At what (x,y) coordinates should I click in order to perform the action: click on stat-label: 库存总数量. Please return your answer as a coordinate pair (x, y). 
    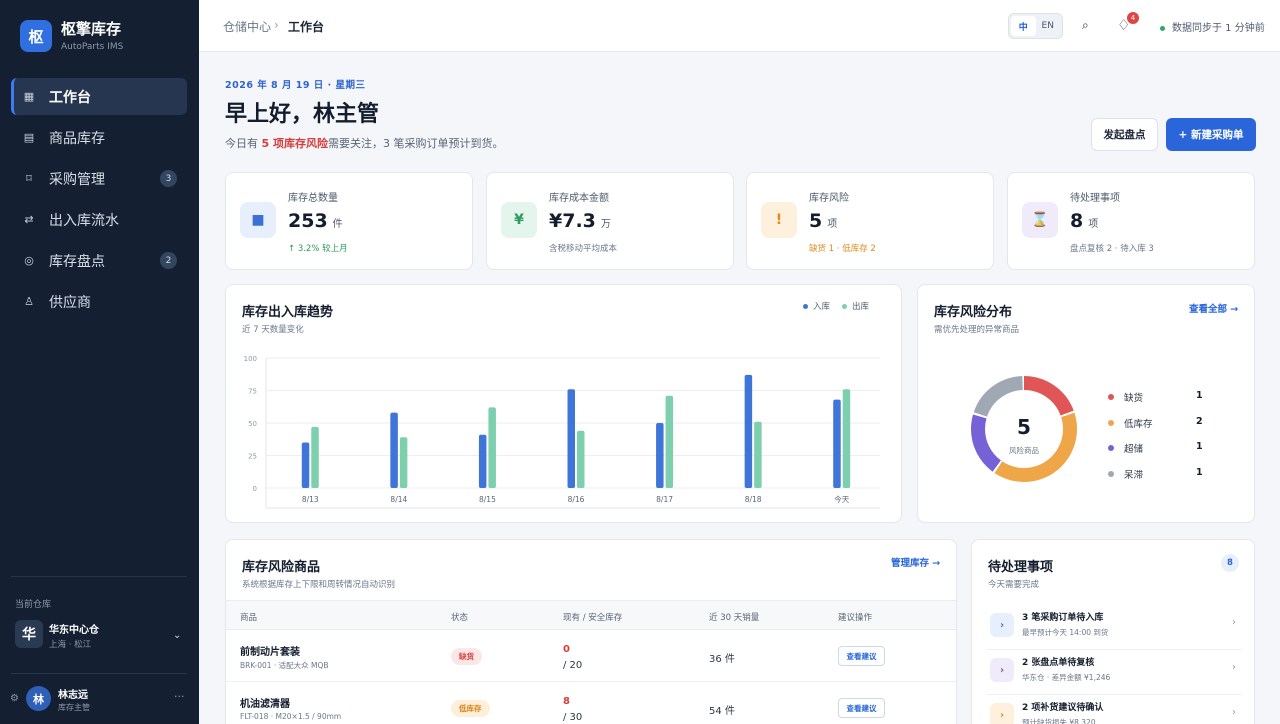
    Looking at the image, I should click on (313, 198).